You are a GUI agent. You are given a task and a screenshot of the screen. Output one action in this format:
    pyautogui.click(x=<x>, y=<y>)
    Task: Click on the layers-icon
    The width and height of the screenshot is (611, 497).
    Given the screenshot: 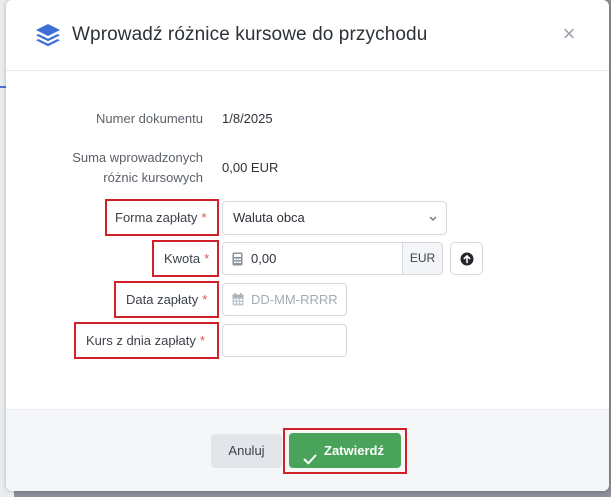 What is the action you would take?
    pyautogui.click(x=48, y=35)
    